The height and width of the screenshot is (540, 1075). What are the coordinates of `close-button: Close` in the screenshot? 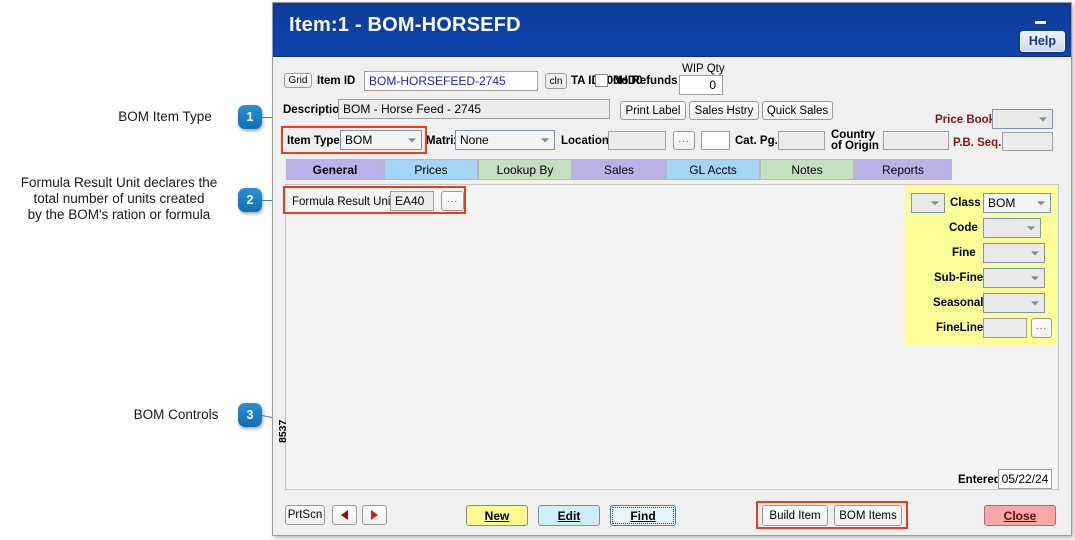 It's located at (1020, 515).